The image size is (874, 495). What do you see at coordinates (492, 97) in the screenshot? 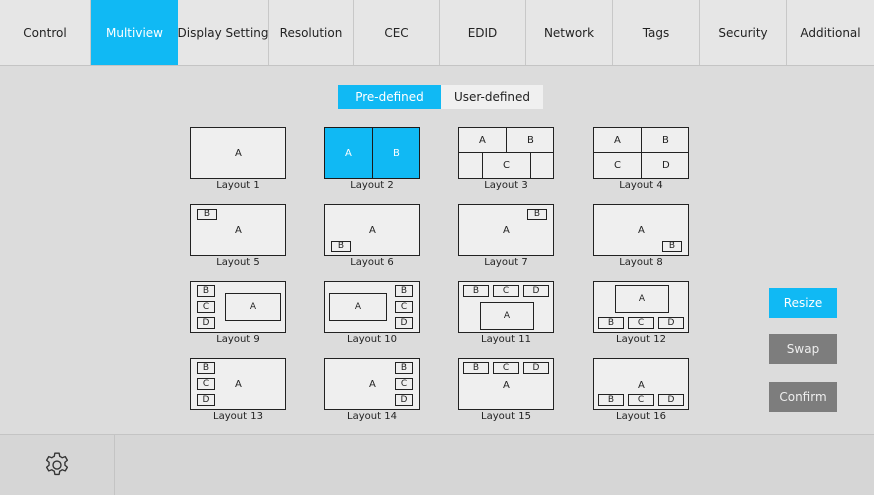
I see `tab-user-defined: User-defined` at bounding box center [492, 97].